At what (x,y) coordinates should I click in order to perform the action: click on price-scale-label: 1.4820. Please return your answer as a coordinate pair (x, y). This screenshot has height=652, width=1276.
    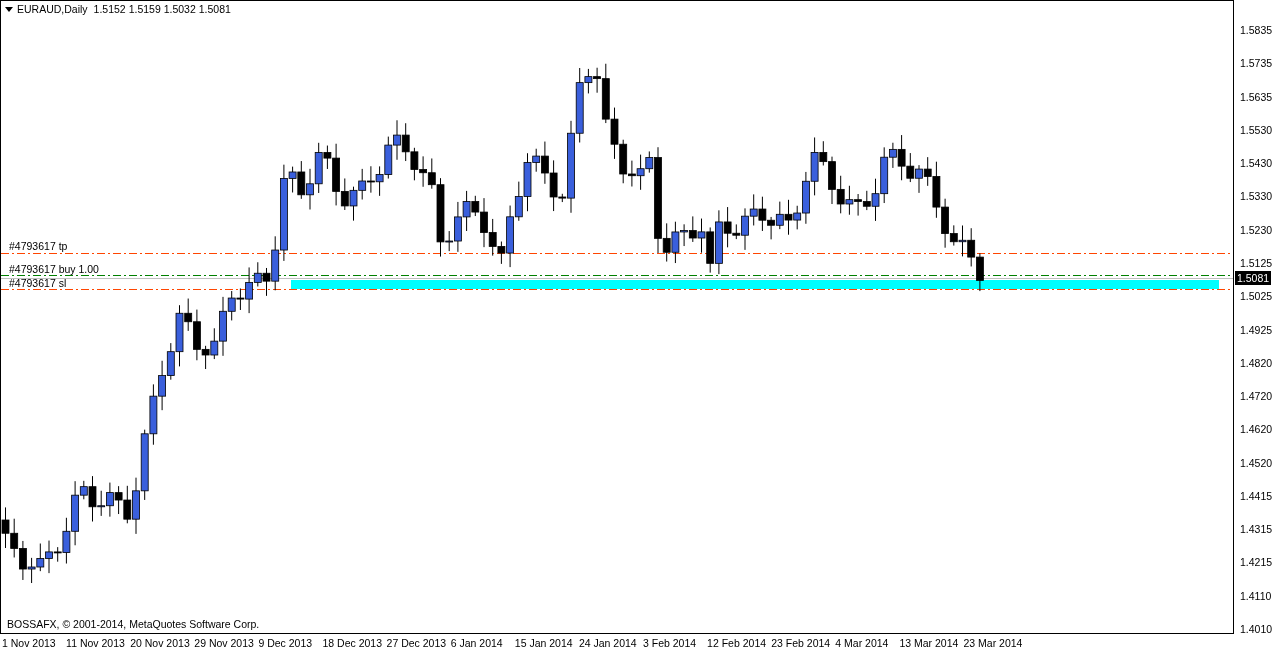
    Looking at the image, I should click on (1256, 362).